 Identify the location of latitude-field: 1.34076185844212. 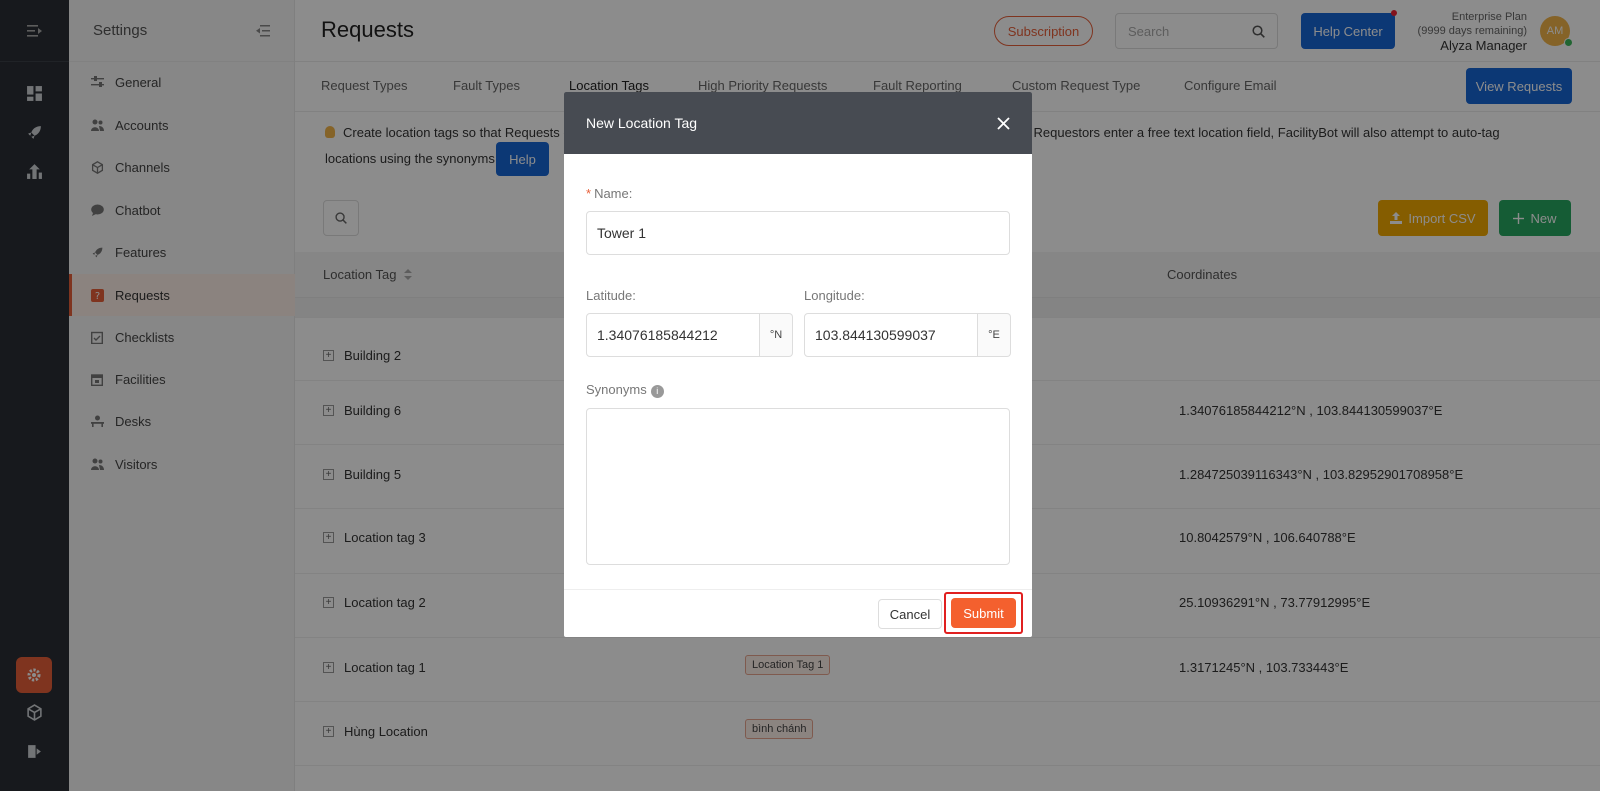
(673, 335).